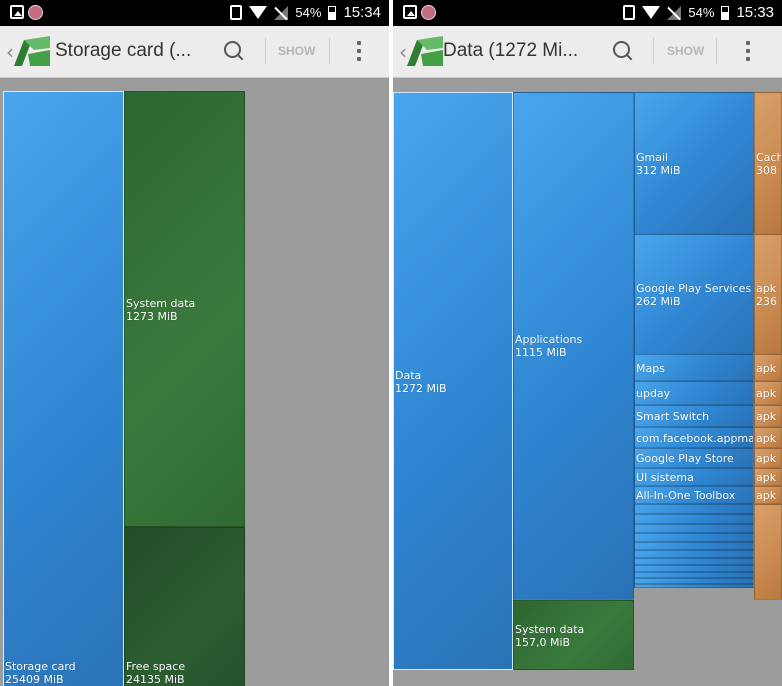 This screenshot has height=686, width=782. I want to click on tile-name: upday, so click(653, 393).